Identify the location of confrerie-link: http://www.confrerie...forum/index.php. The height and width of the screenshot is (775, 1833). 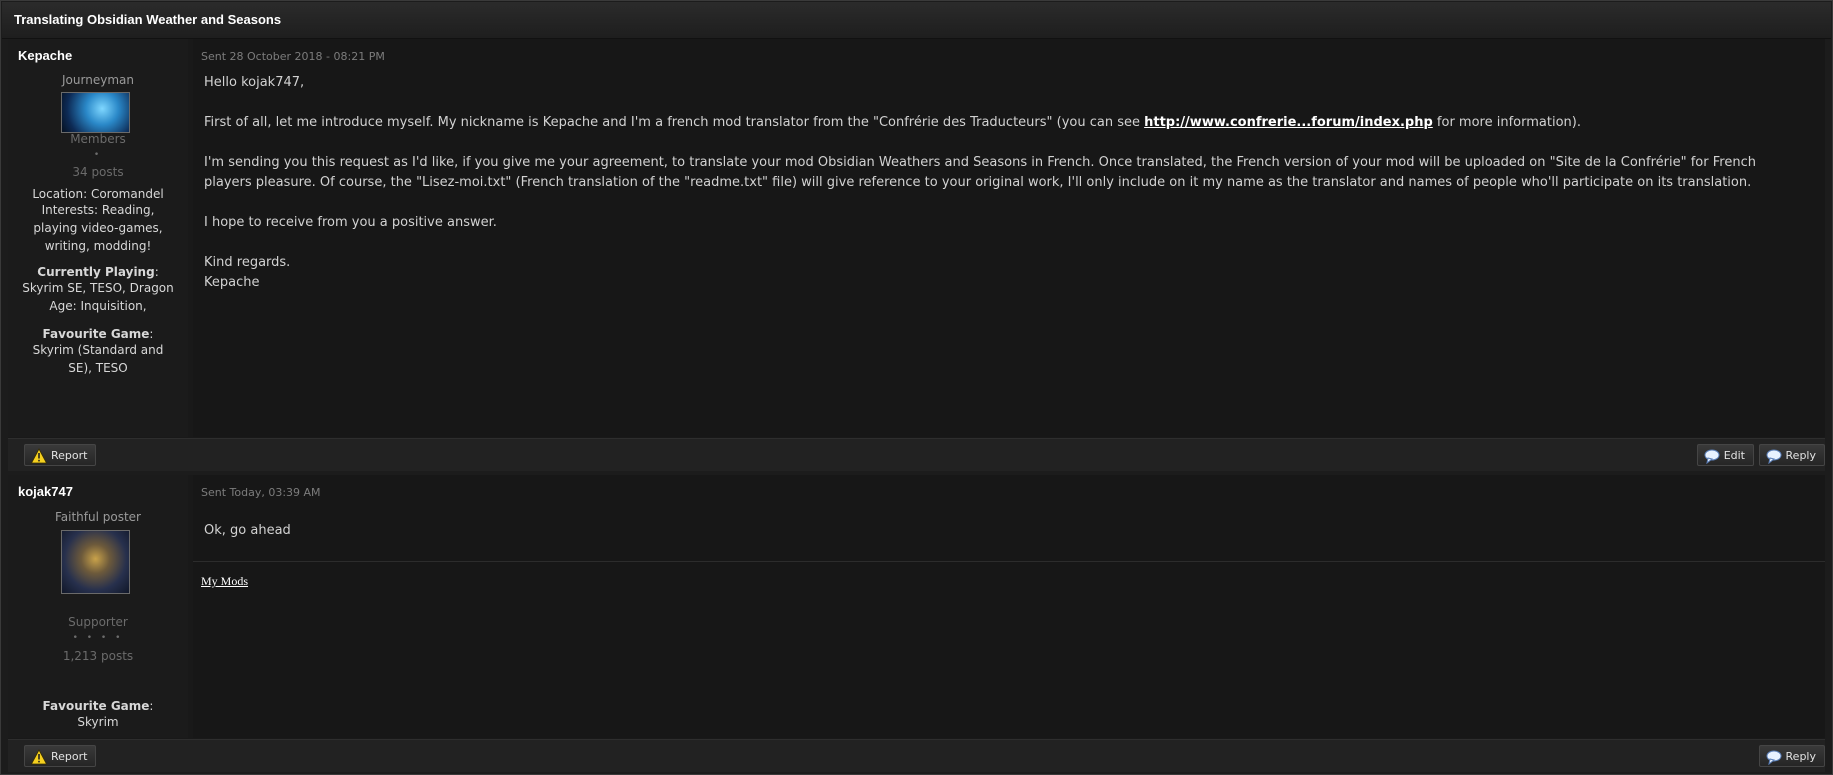
(1288, 122).